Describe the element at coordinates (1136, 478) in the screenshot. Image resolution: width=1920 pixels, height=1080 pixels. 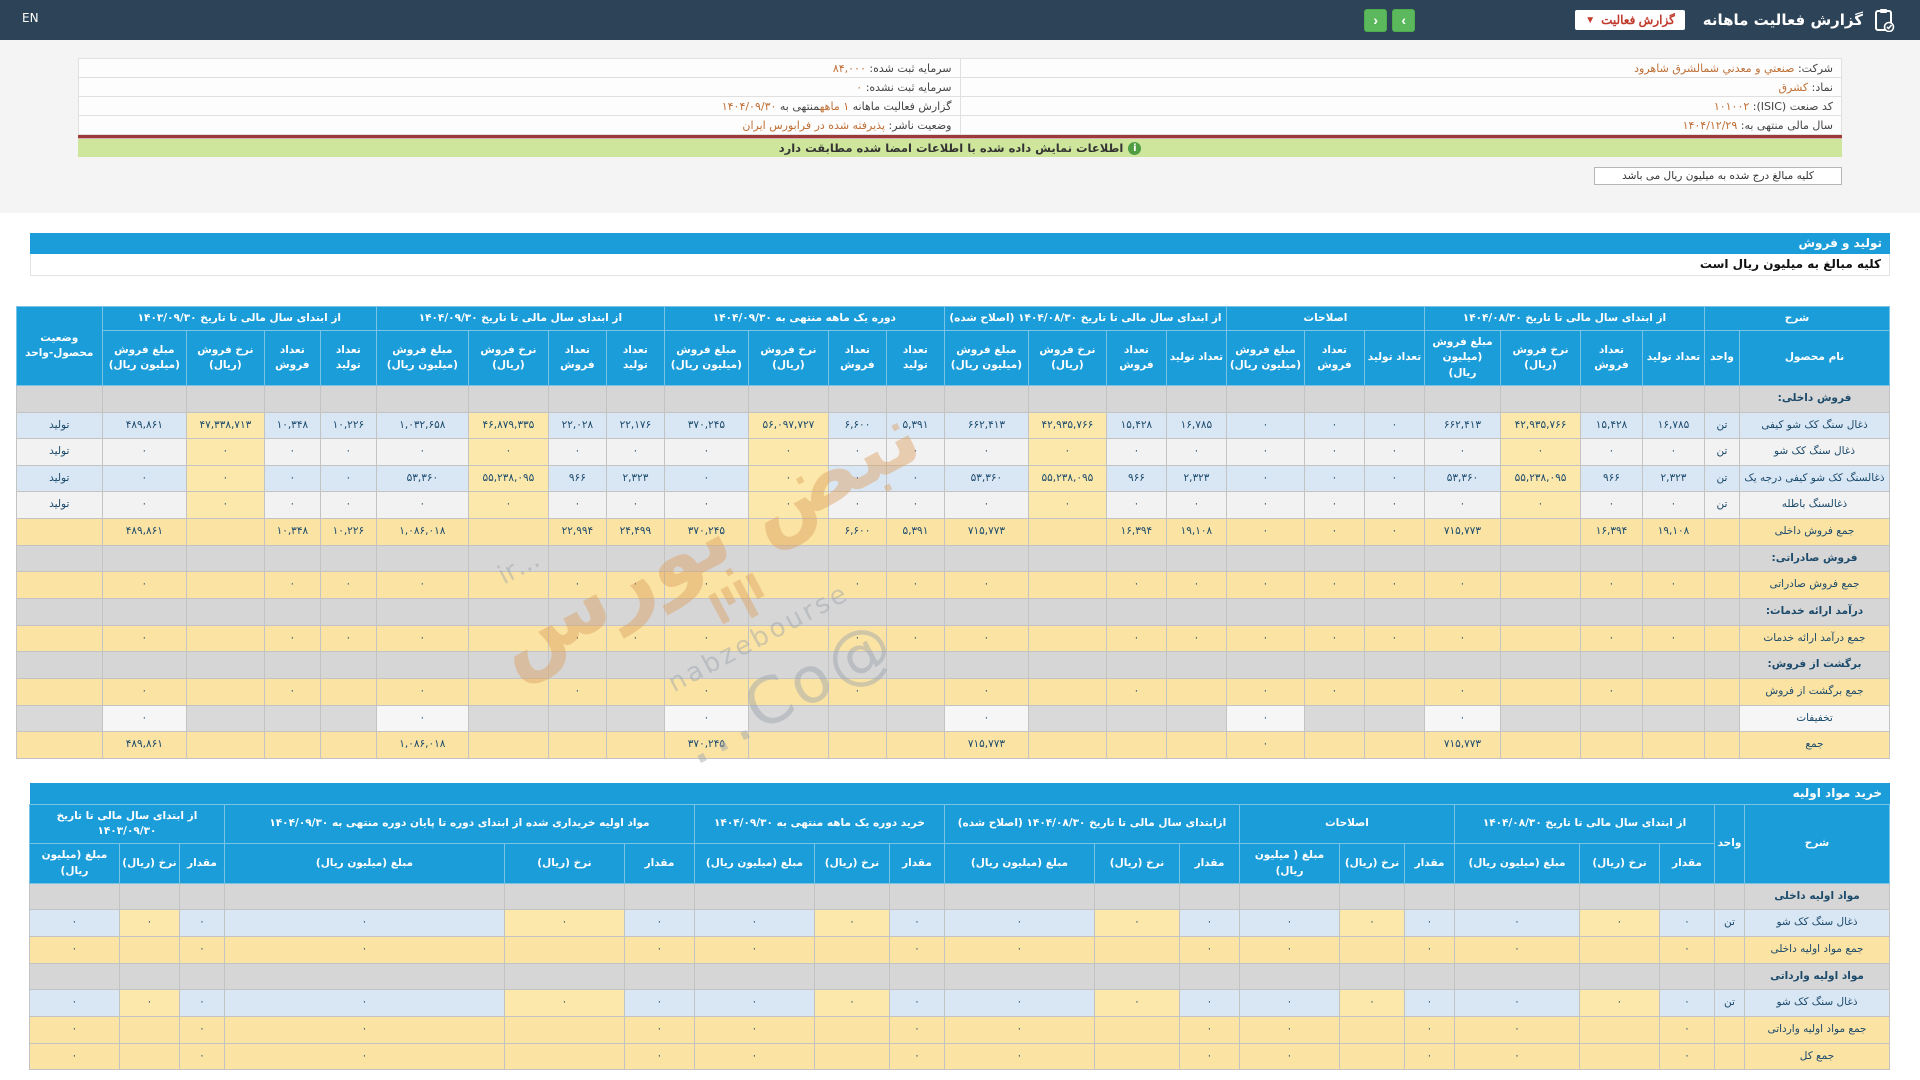
I see `value-cell: ۹۶۶` at that location.